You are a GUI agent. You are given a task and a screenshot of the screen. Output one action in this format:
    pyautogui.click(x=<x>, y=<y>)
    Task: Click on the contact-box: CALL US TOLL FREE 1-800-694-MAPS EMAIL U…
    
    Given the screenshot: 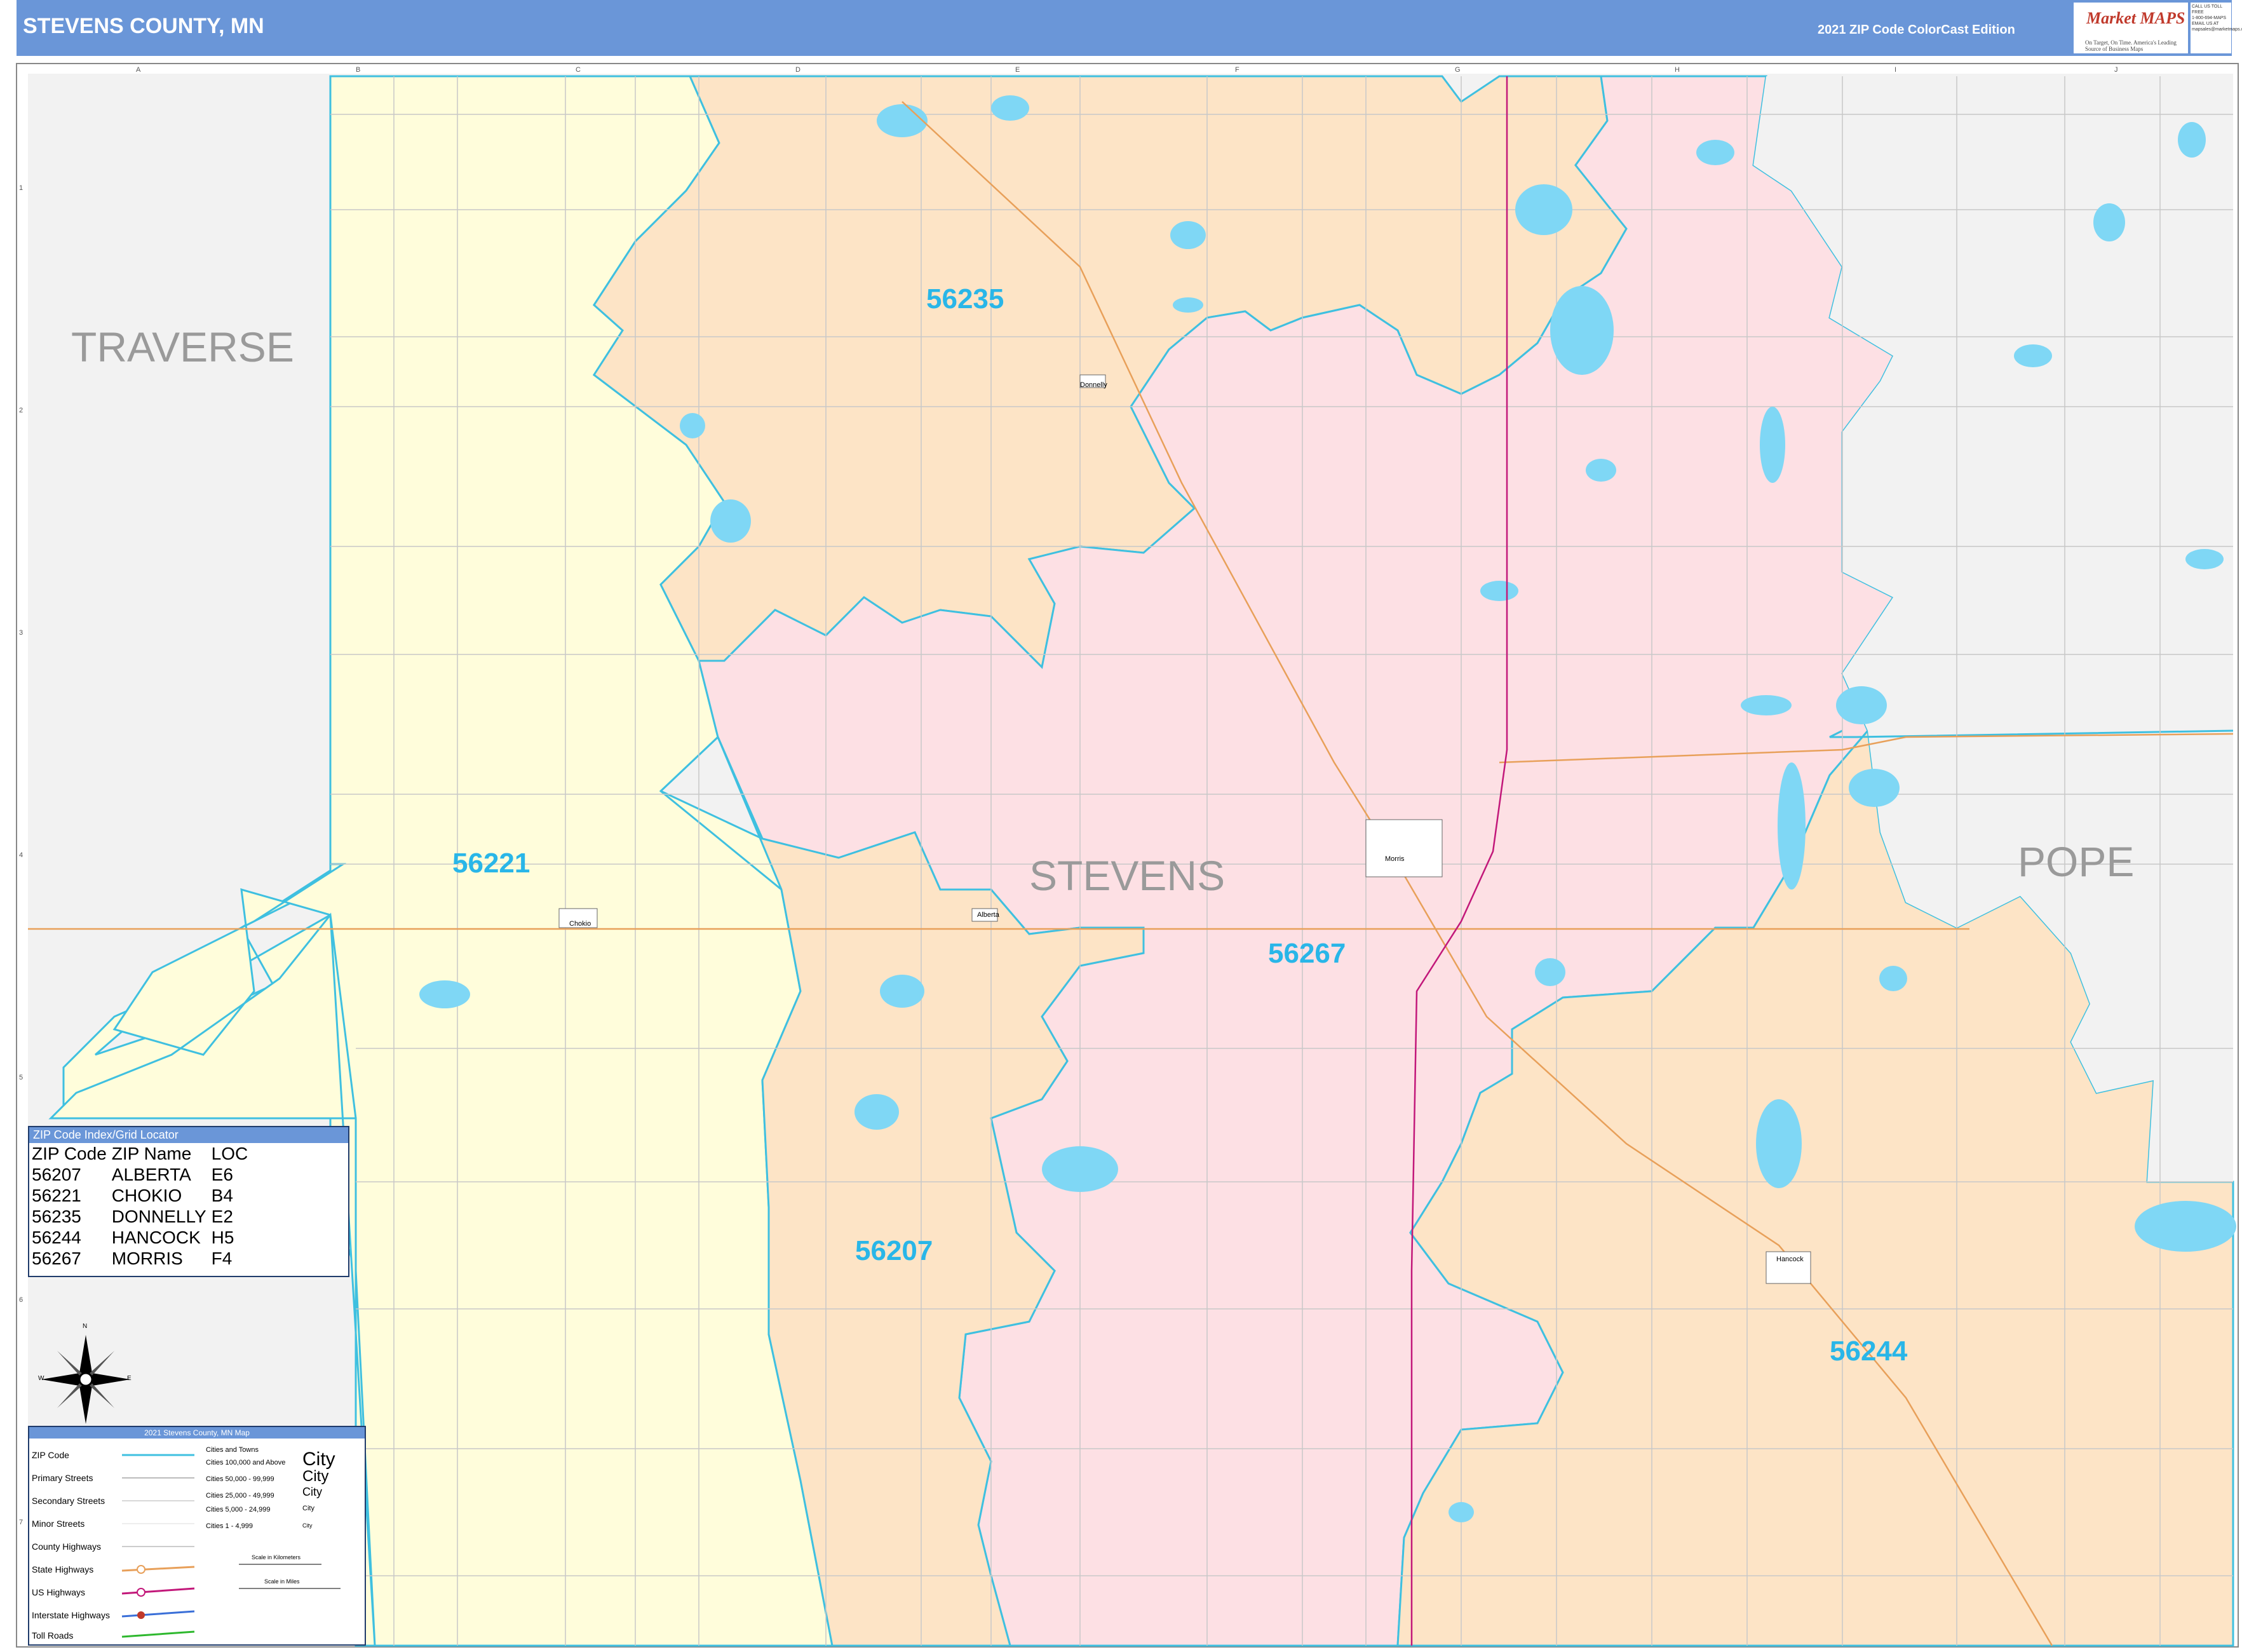 What is the action you would take?
    pyautogui.click(x=2216, y=28)
    